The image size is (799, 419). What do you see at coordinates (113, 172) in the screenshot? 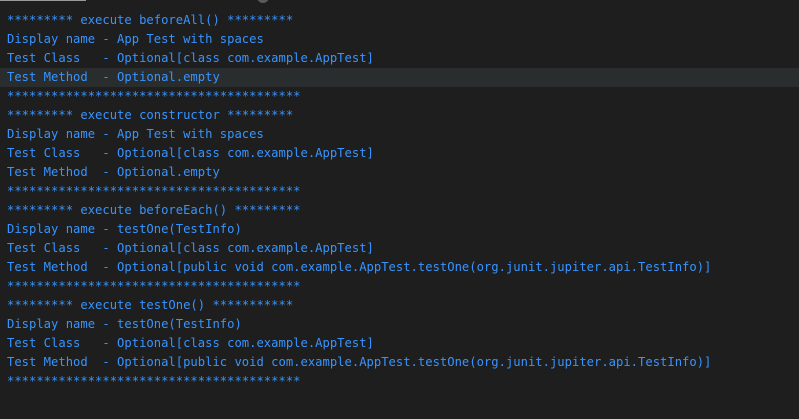
I see `console-line: Test Method - Optional.empty` at bounding box center [113, 172].